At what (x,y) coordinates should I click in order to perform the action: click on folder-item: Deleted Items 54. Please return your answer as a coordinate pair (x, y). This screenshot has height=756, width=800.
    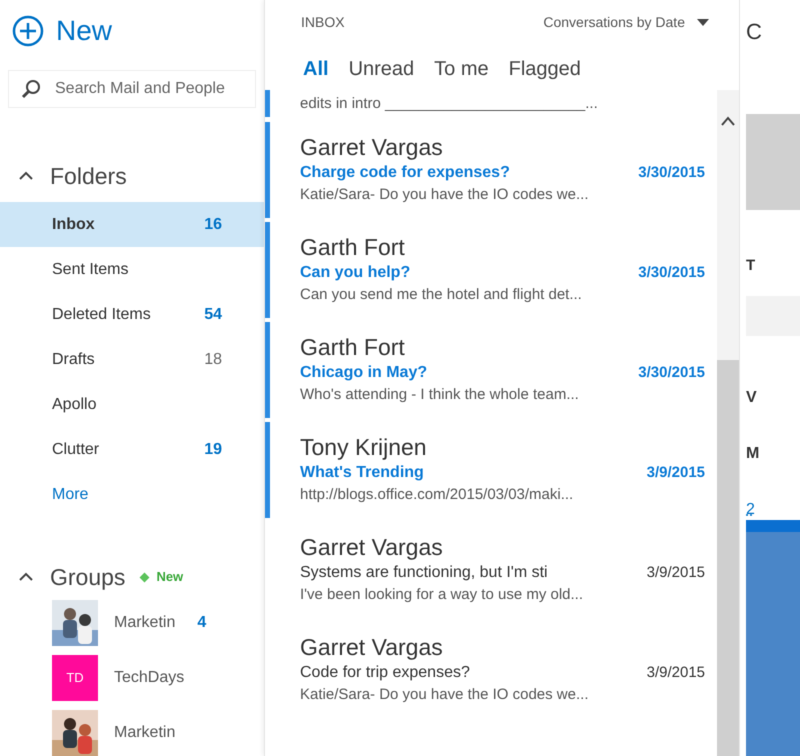
    Looking at the image, I should click on (132, 314).